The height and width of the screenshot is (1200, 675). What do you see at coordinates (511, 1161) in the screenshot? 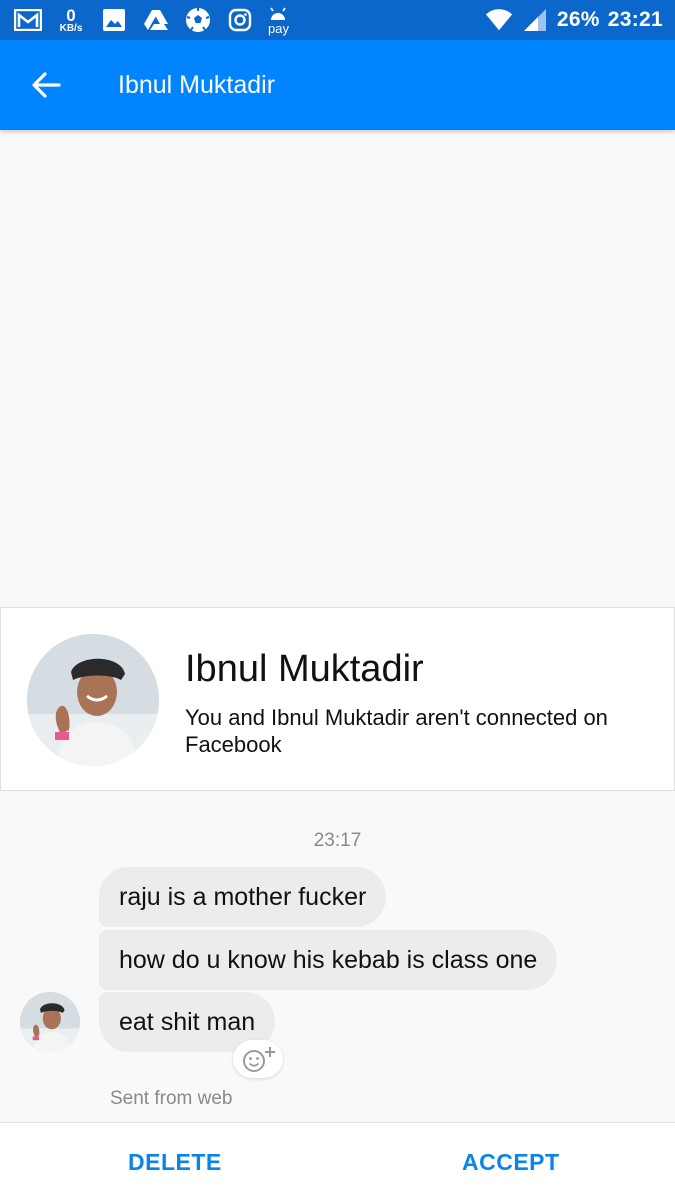
I see `accept-button: ACCEPT` at bounding box center [511, 1161].